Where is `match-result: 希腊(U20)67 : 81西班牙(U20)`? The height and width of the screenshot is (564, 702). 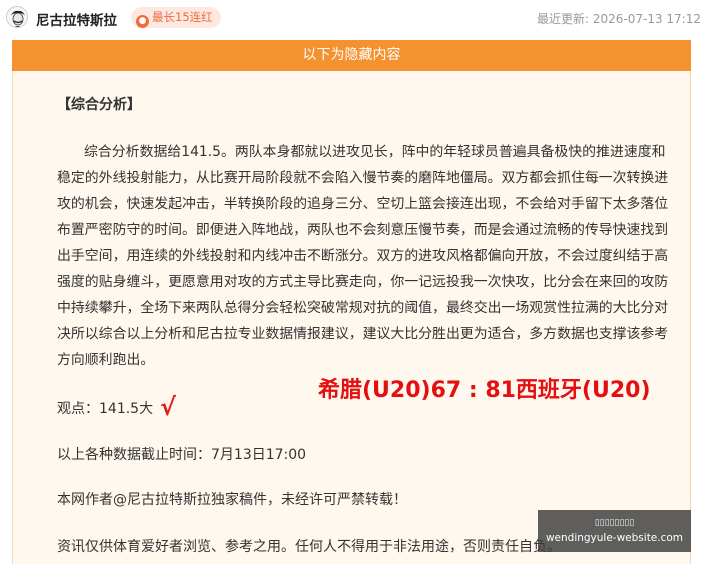
match-result: 希腊(U20)67 : 81西班牙(U20) is located at coordinates (484, 390).